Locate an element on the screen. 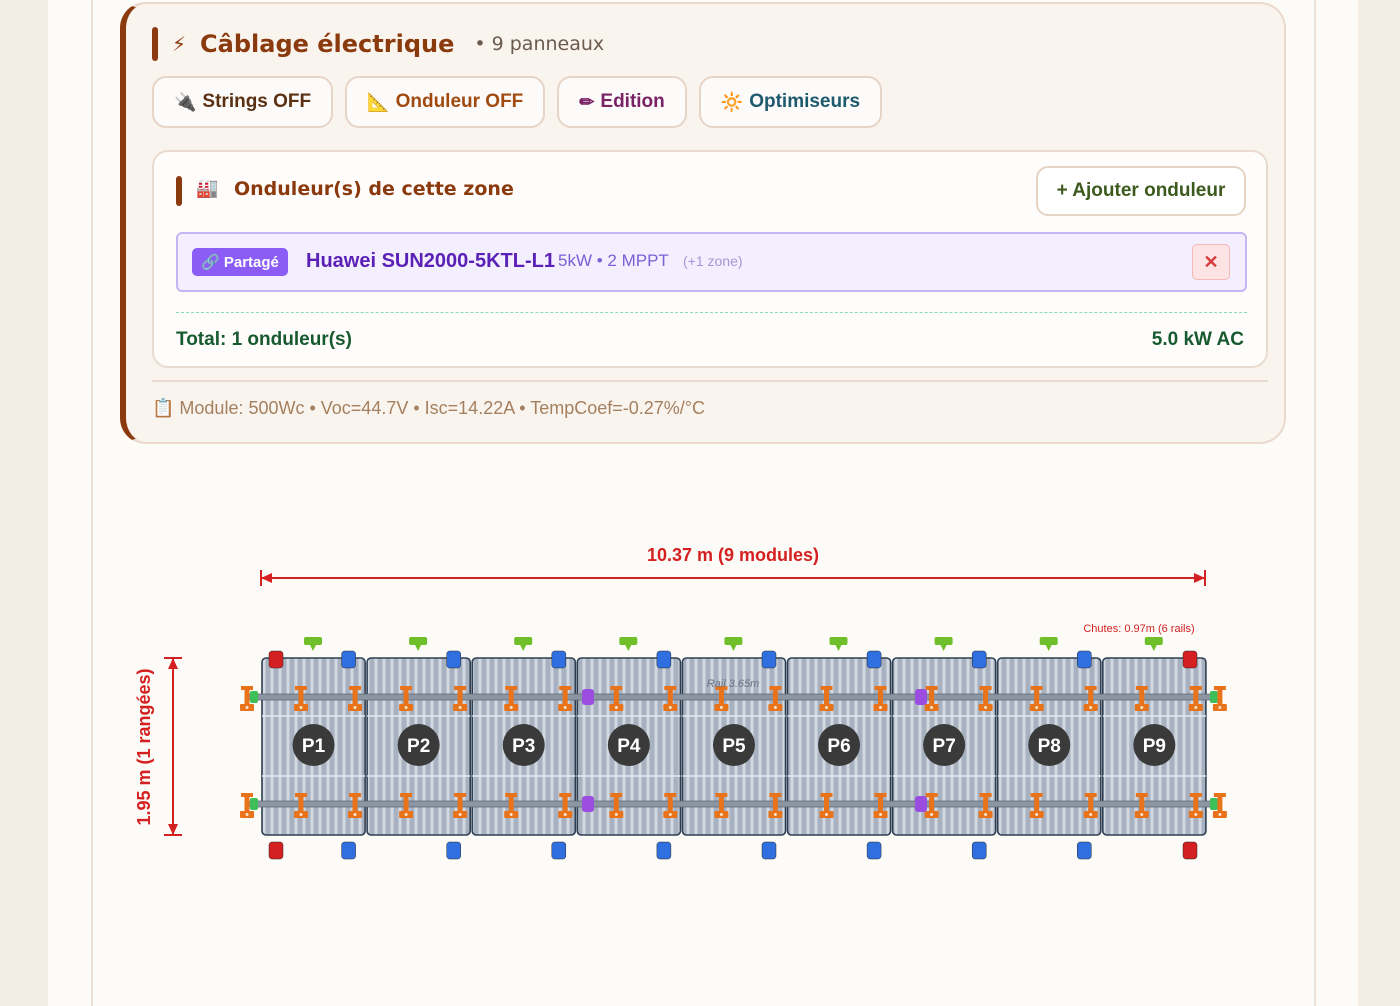  solar-panel: P9 is located at coordinates (1154, 746).